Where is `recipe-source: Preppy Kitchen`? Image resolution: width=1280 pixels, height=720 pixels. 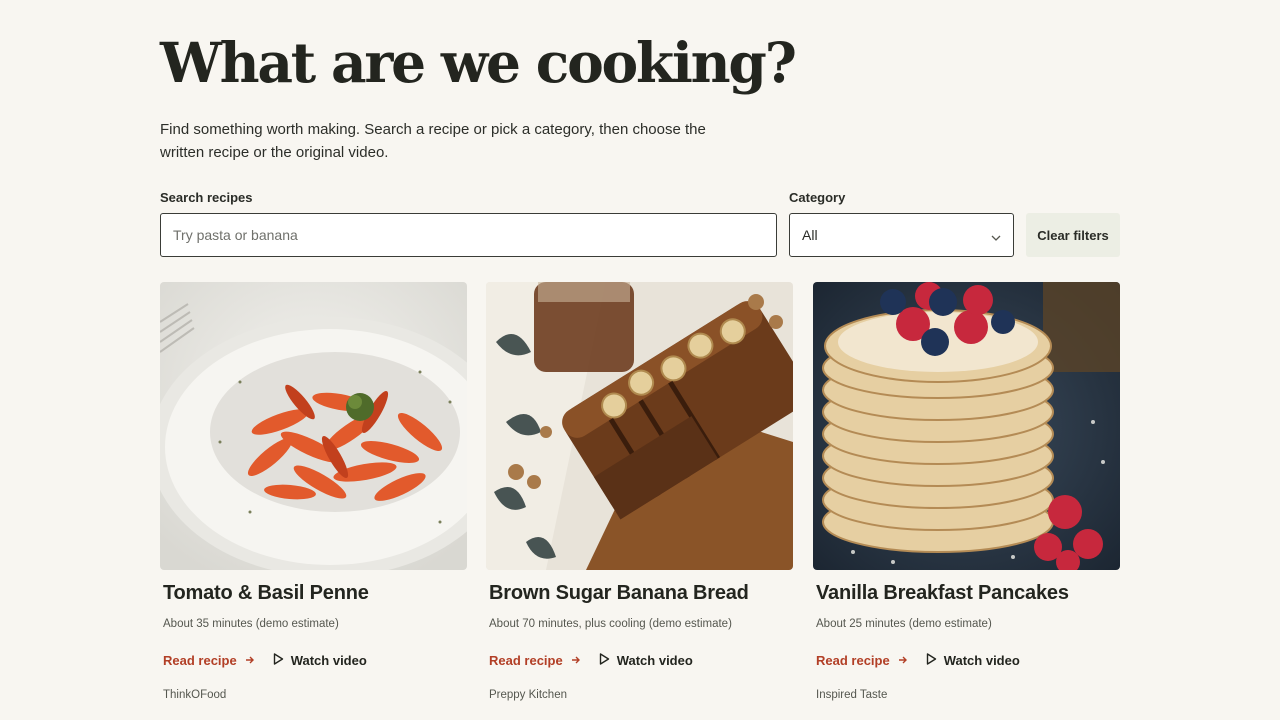
recipe-source: Preppy Kitchen is located at coordinates (528, 695).